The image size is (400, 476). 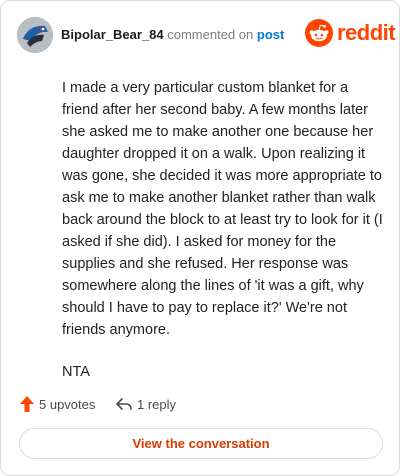 I want to click on reddit-wordmark: reddit, so click(x=366, y=32).